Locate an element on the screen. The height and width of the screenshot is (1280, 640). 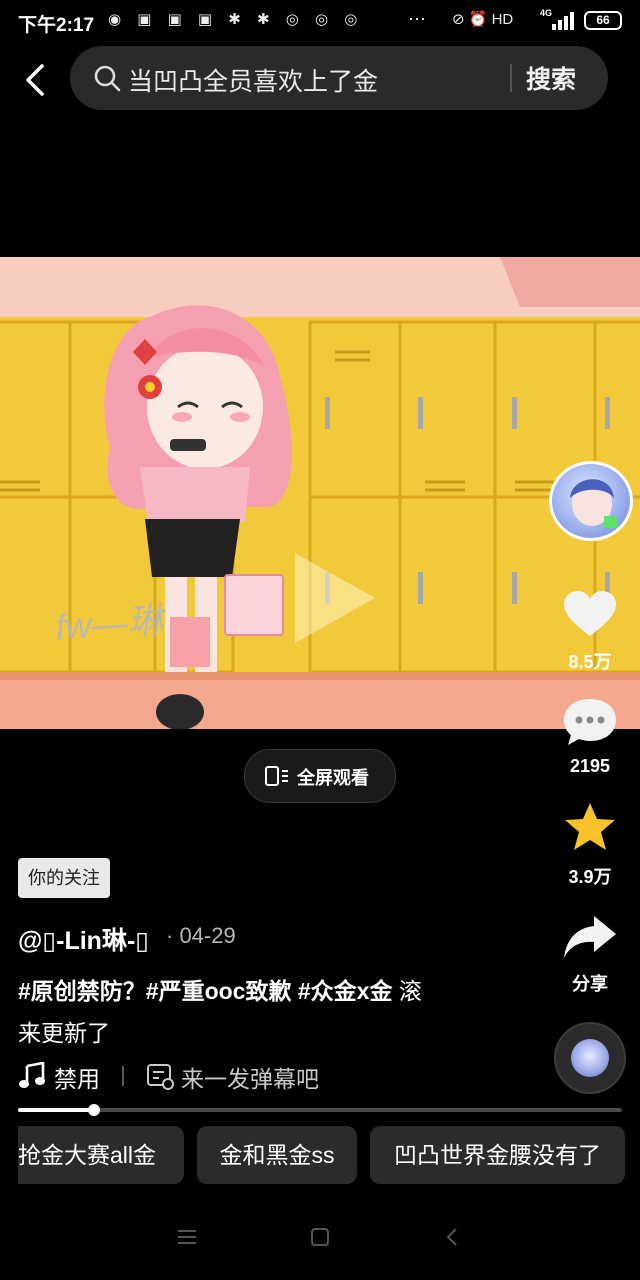
battery-indicator: 66 is located at coordinates (603, 20).